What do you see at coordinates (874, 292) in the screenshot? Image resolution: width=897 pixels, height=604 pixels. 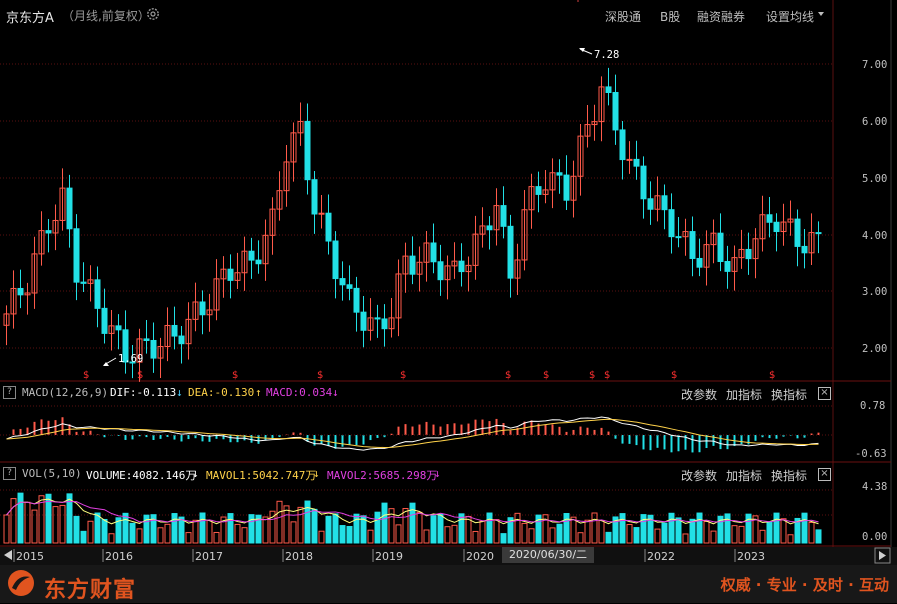 I see `price-tick: 3.00` at bounding box center [874, 292].